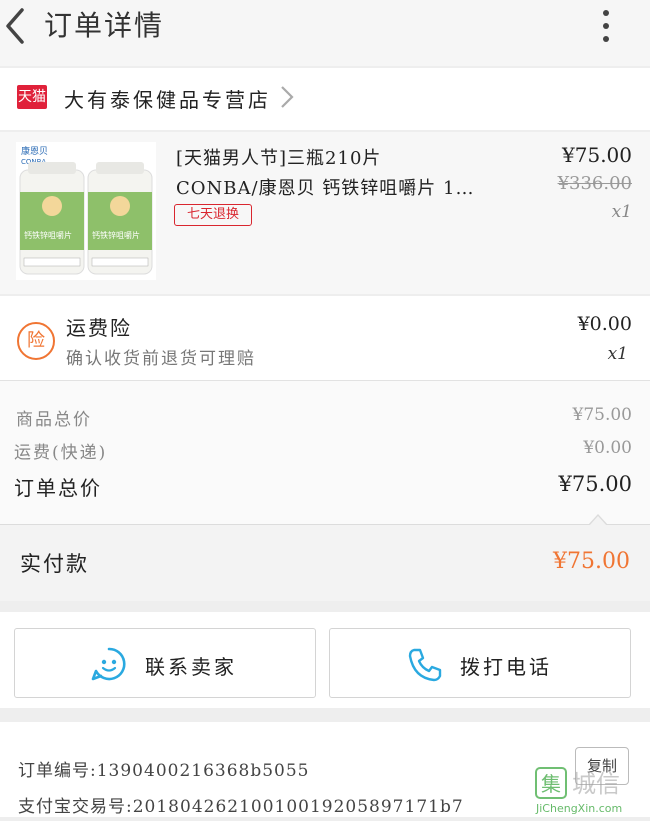 Image resolution: width=650 pixels, height=821 pixels. What do you see at coordinates (203, 771) in the screenshot?
I see `order-number-value: 1390400216368b5055` at bounding box center [203, 771].